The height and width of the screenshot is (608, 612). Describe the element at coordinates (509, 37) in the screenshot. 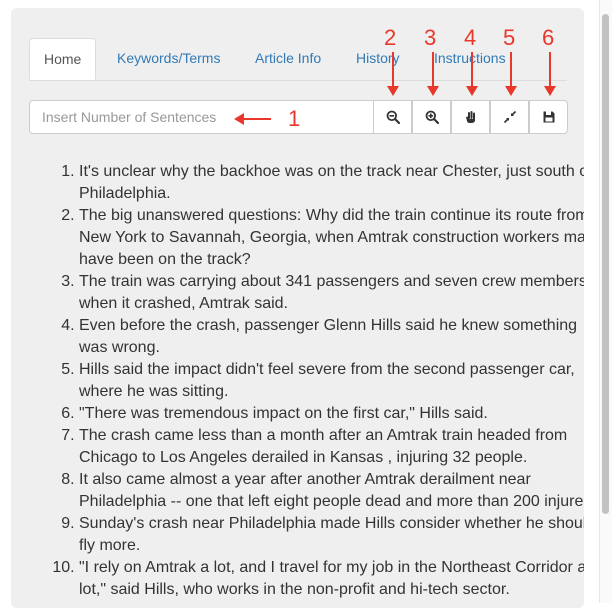

I see `annotation-label-5: 5` at that location.